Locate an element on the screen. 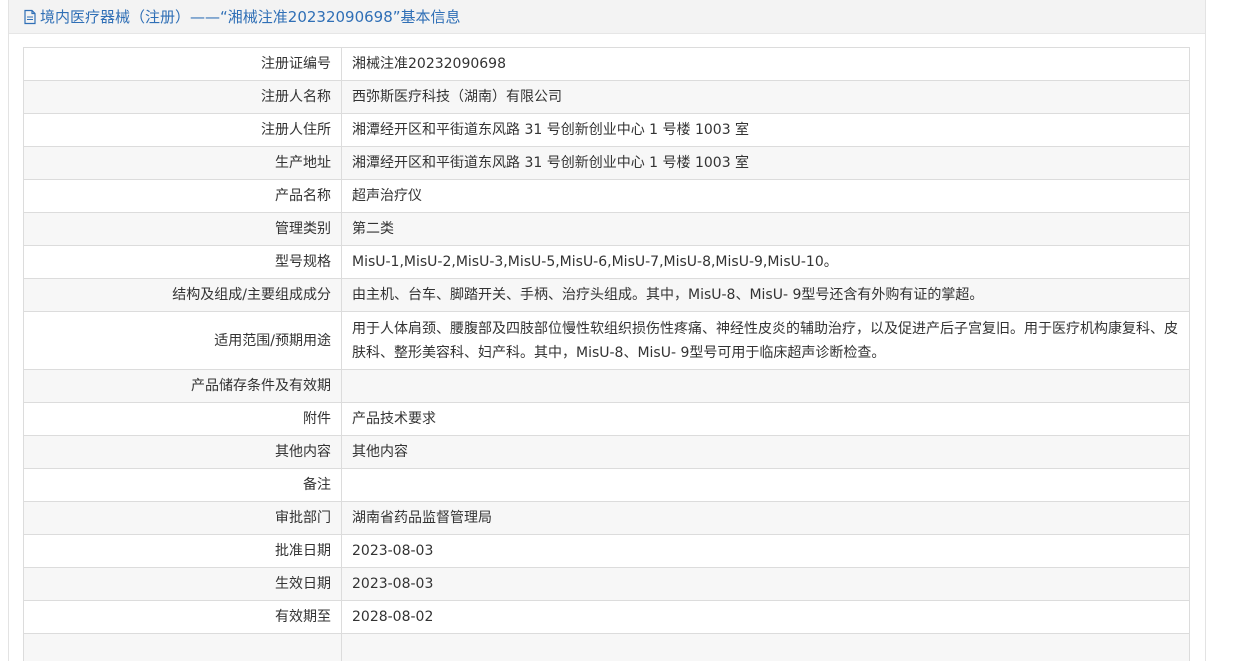 This screenshot has width=1233, height=661. table-row: 其他内容 其他内容 is located at coordinates (606, 452).